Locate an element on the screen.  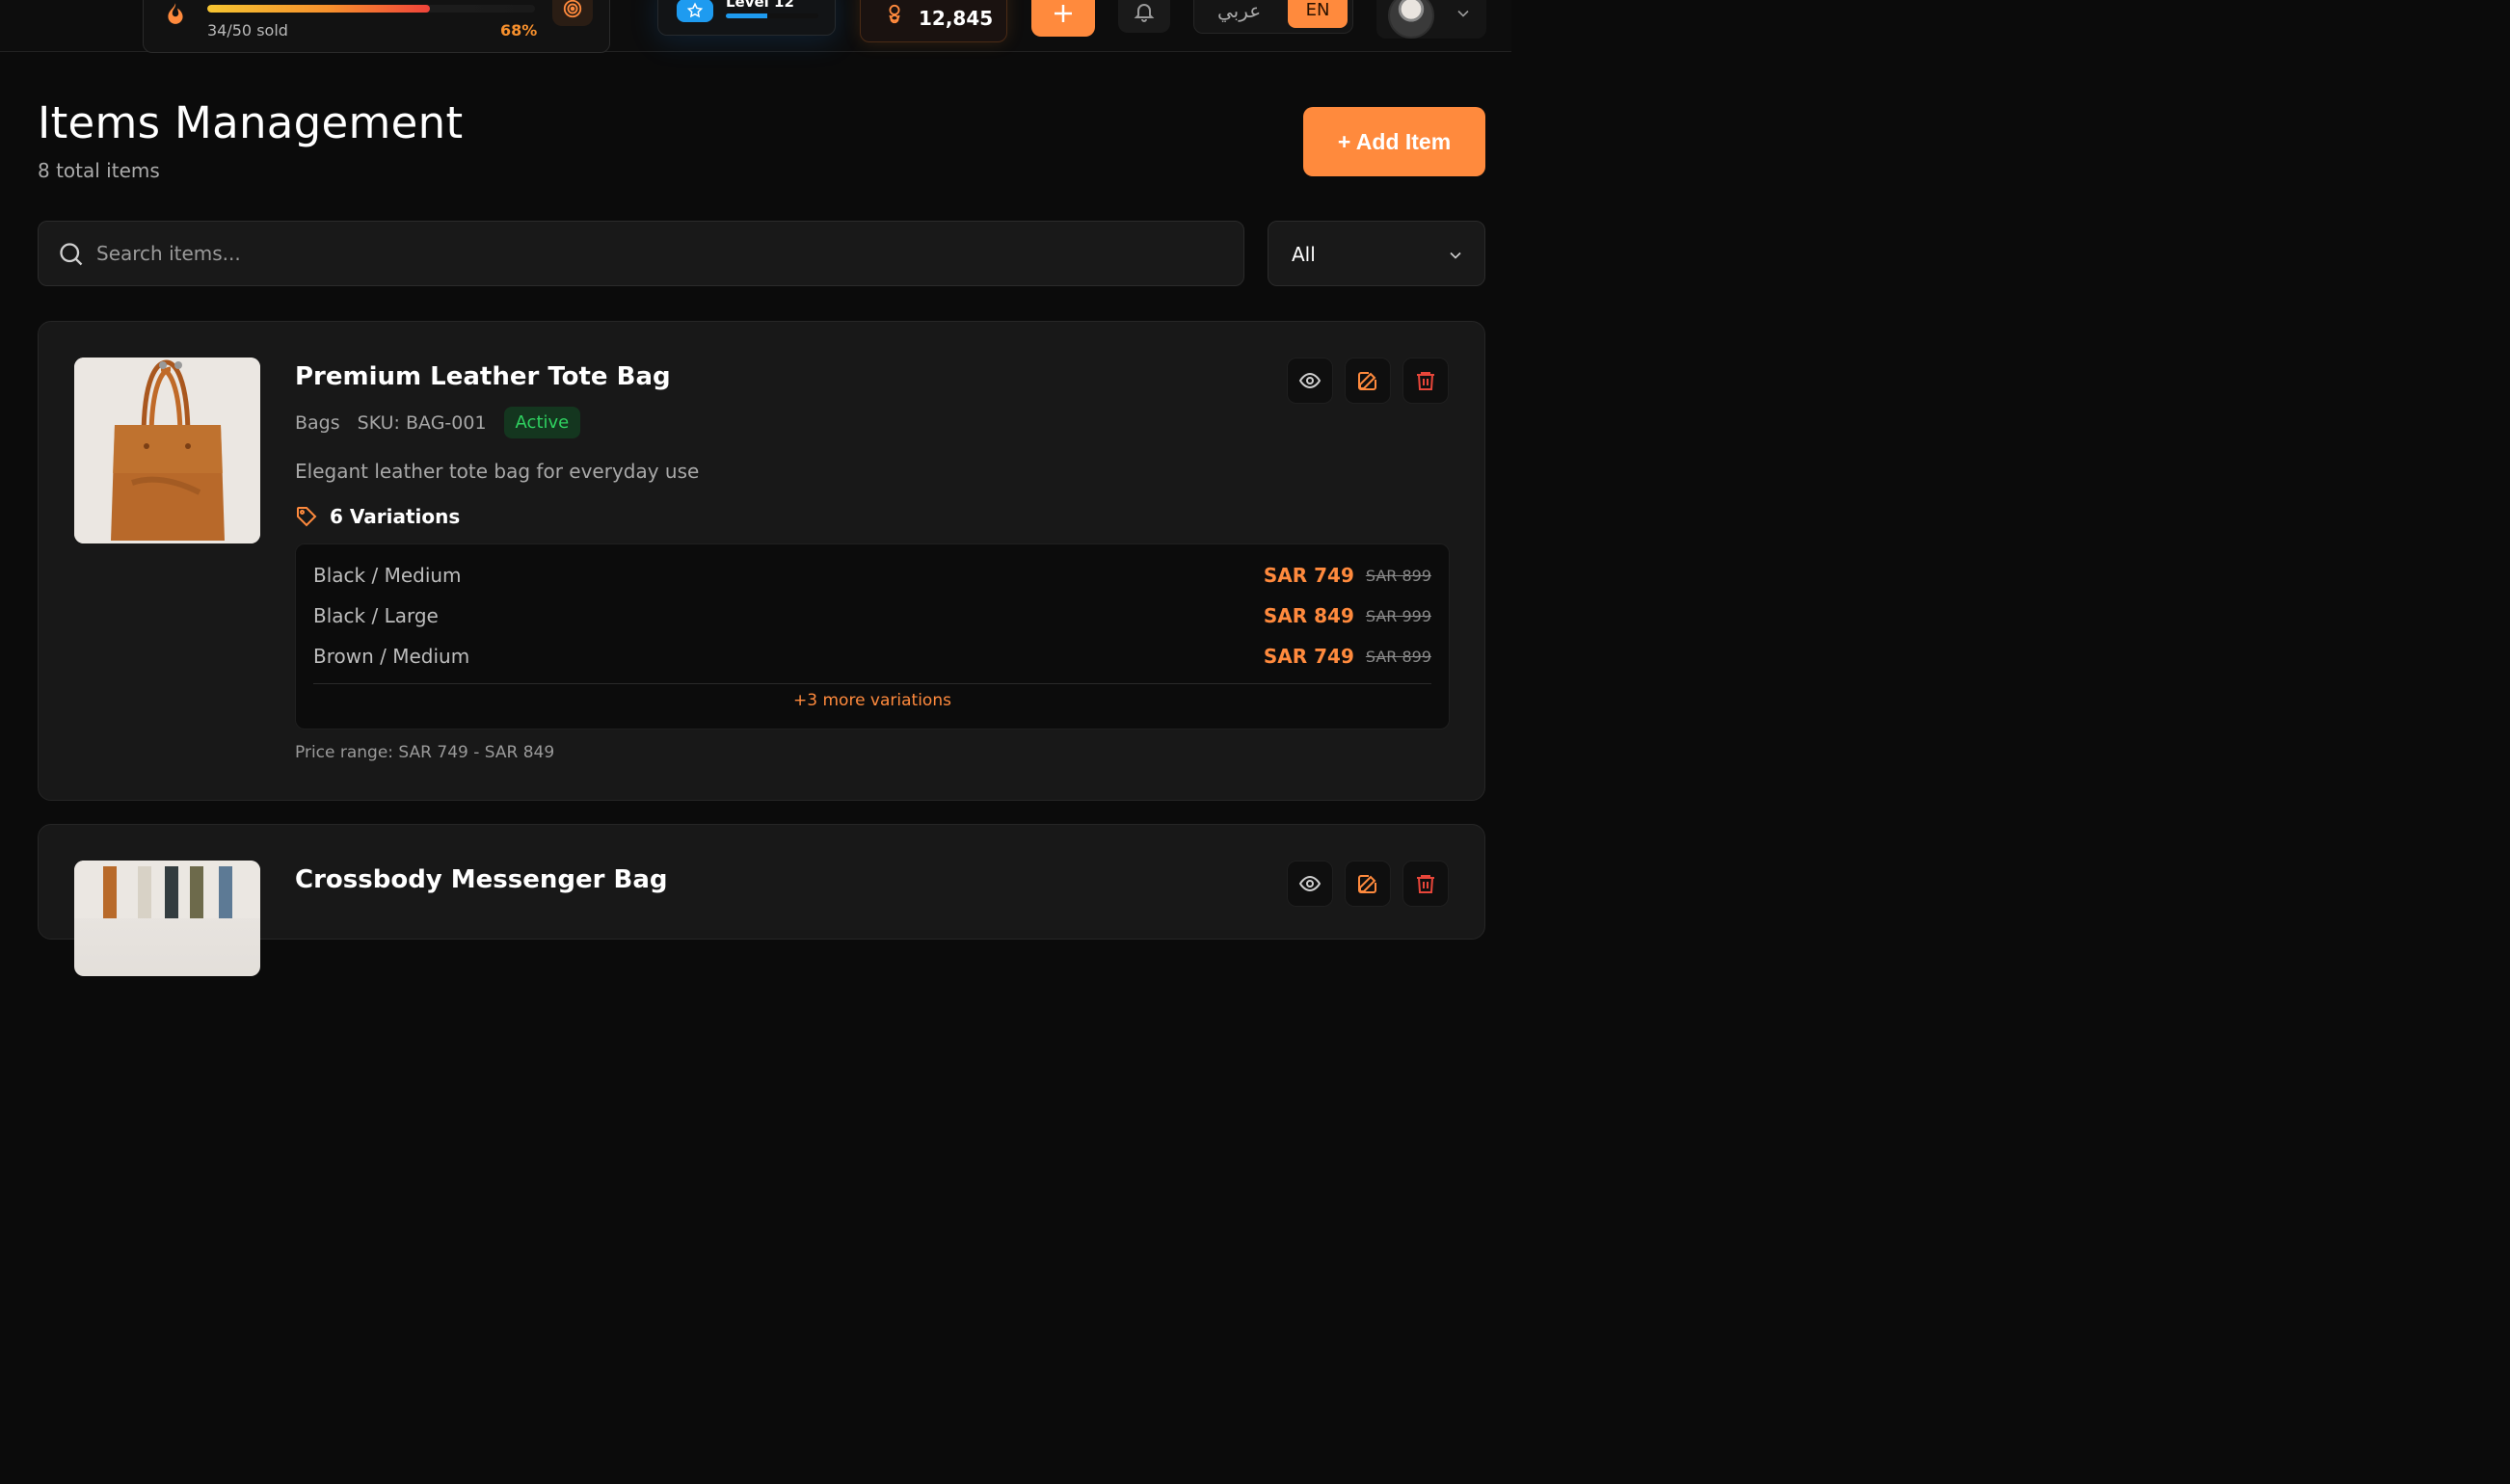
variation-name: Black / Large is located at coordinates (376, 615).